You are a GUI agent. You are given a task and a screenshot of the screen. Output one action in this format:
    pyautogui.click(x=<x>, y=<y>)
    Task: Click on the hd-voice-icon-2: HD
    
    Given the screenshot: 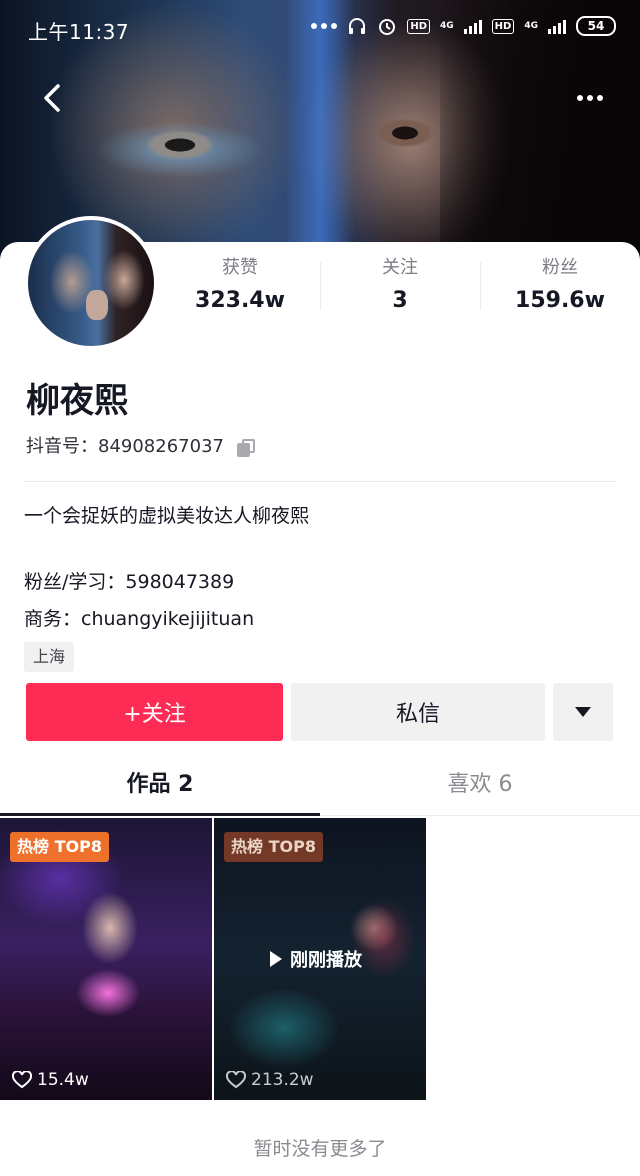 What is the action you would take?
    pyautogui.click(x=503, y=26)
    